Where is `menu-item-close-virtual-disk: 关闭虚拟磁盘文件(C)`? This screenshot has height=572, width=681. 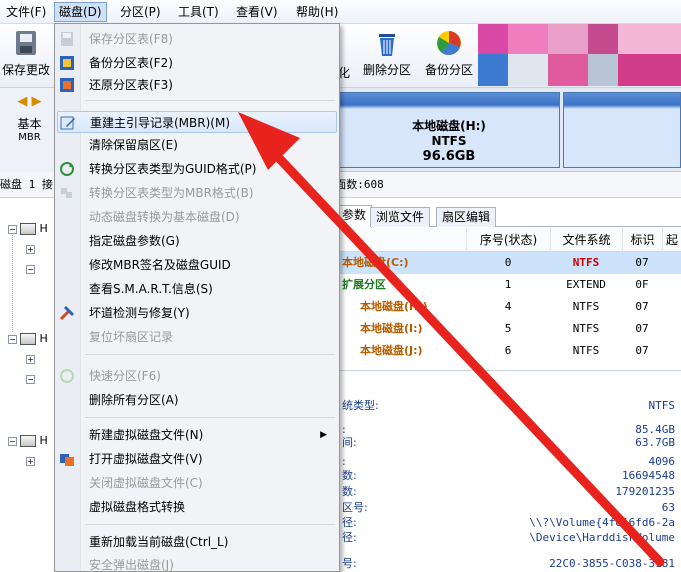 menu-item-close-virtual-disk: 关闭虚拟磁盘文件(C) is located at coordinates (197, 483).